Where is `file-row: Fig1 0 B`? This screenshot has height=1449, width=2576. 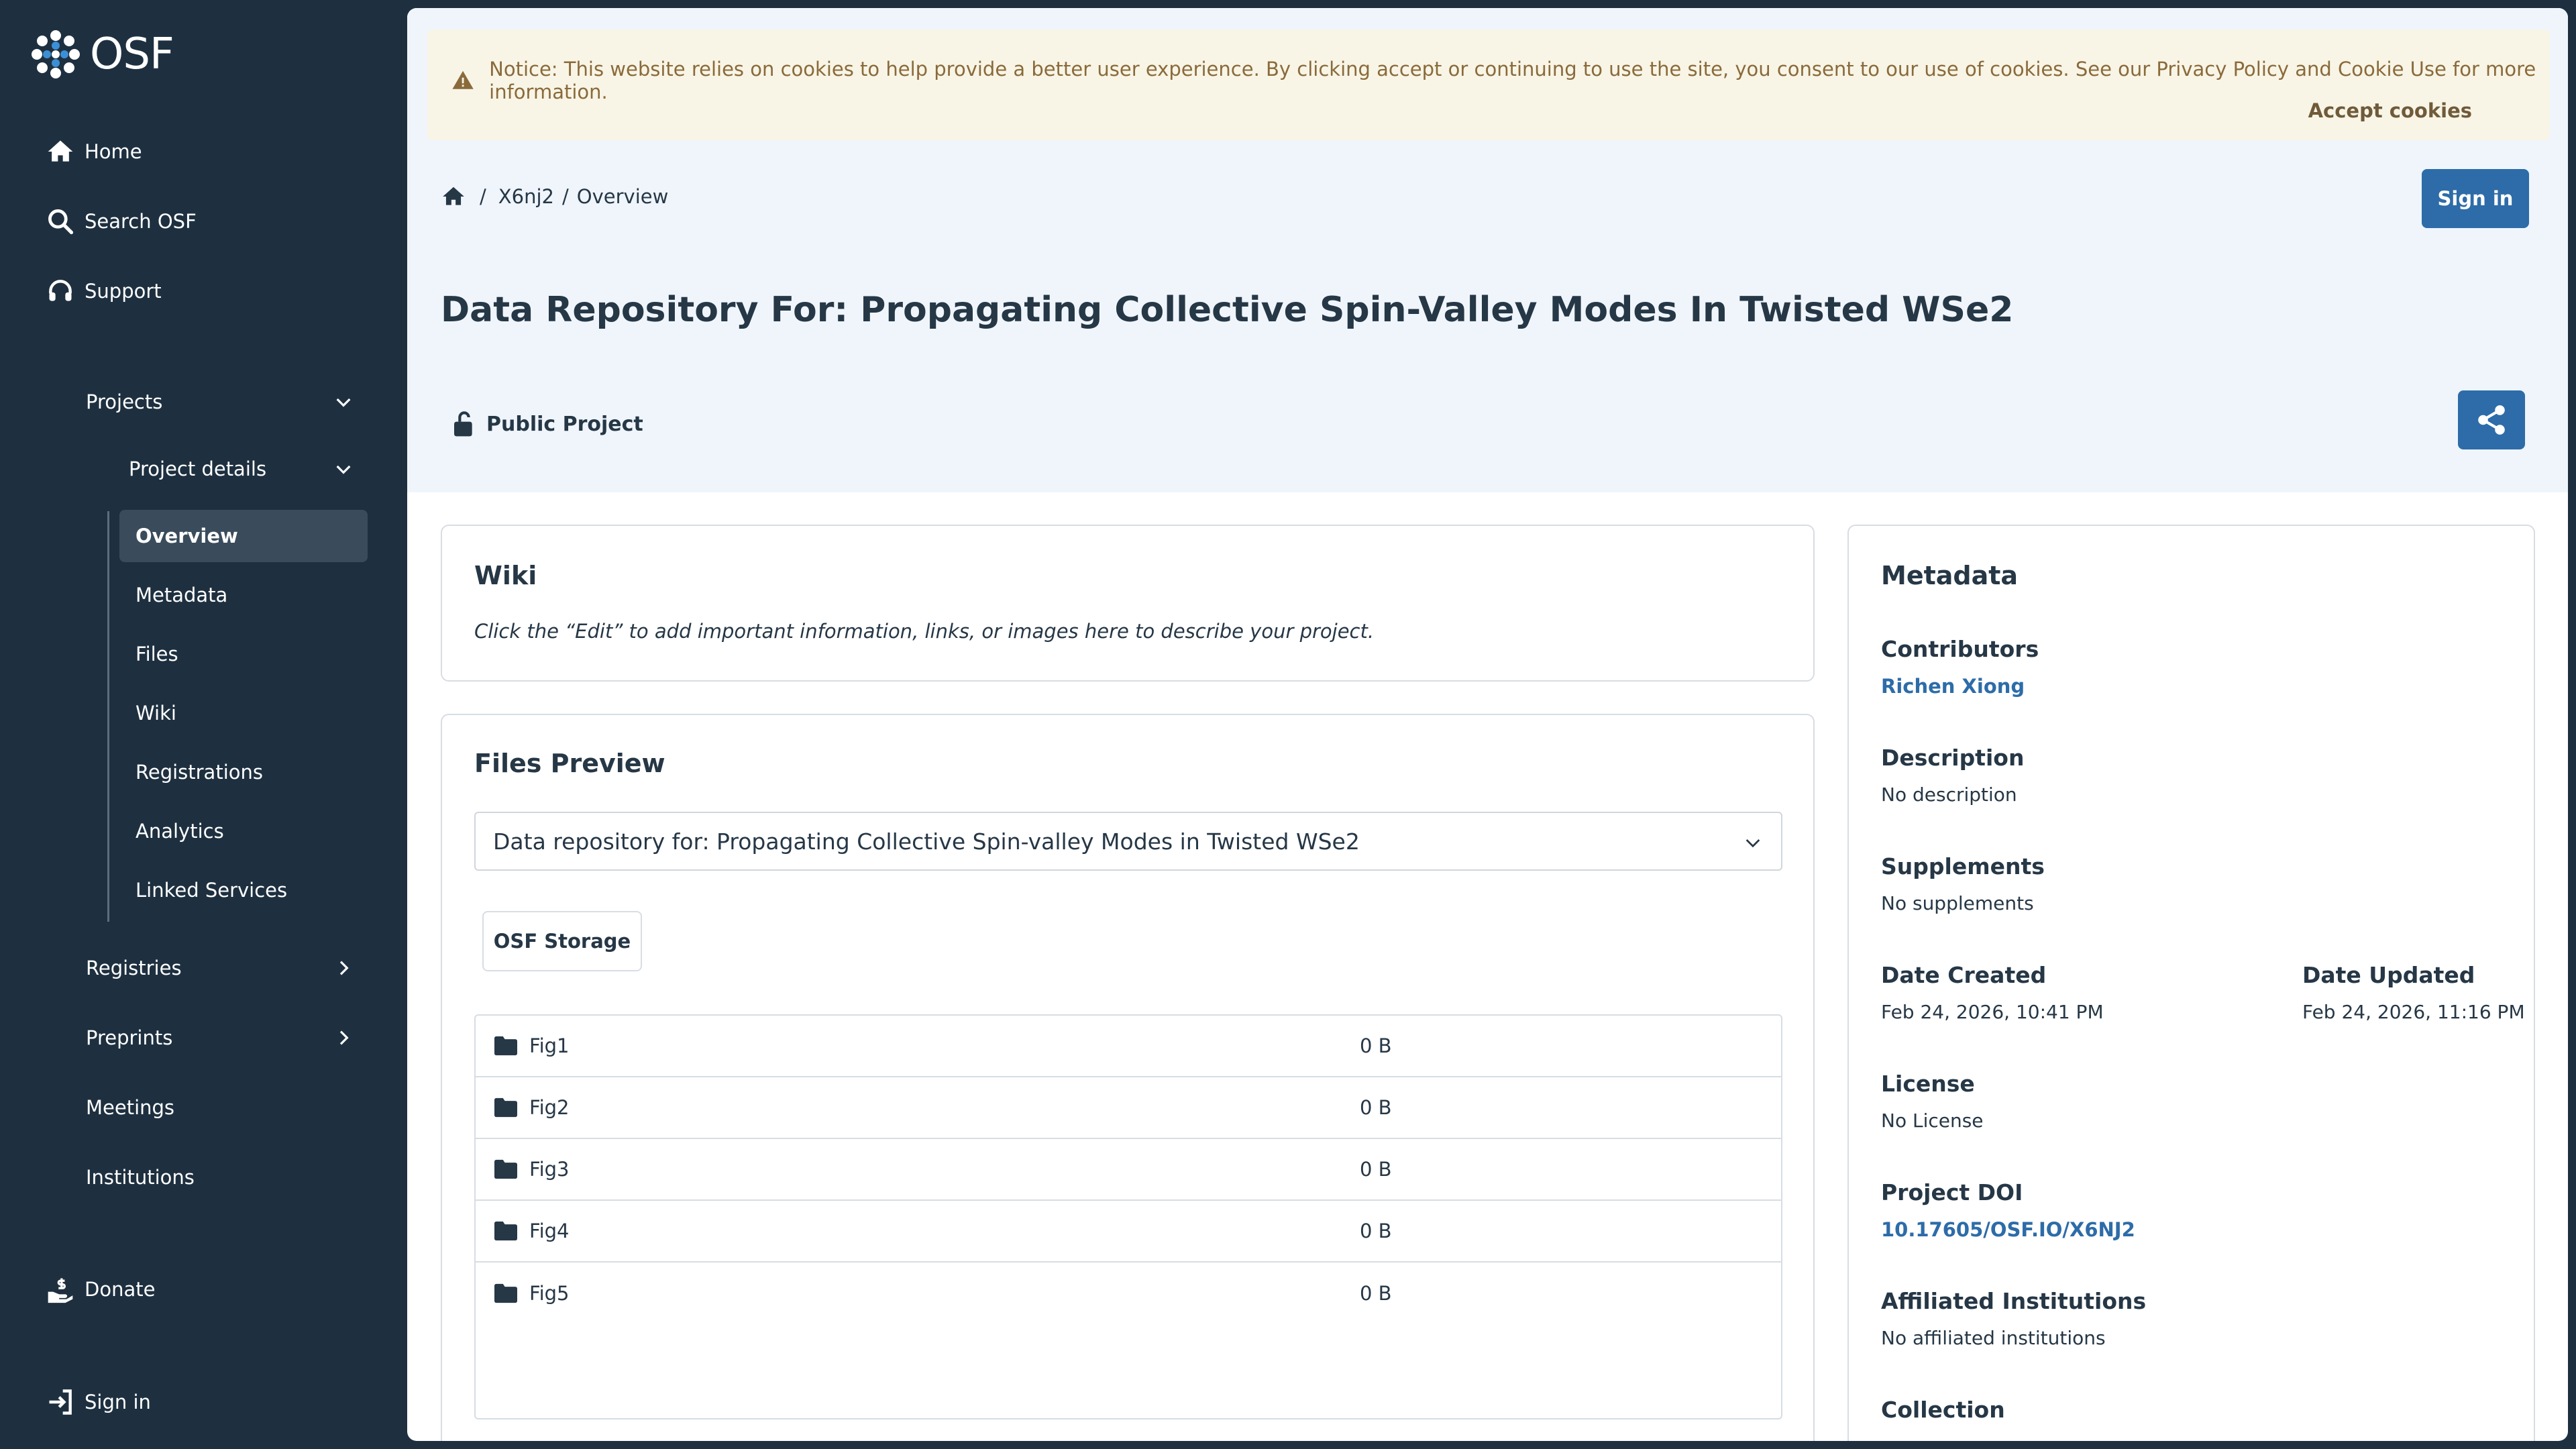
file-row: Fig1 0 B is located at coordinates (1128, 1046).